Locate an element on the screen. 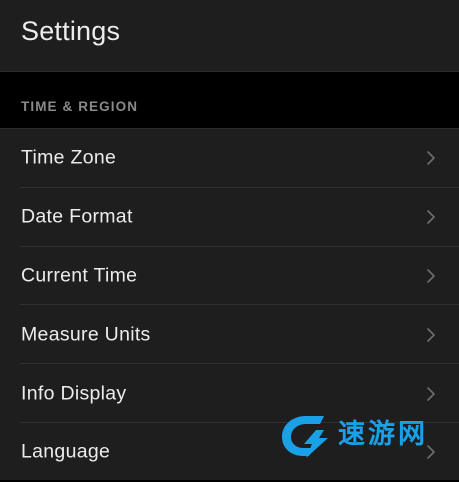 This screenshot has width=459, height=482. page-title: Settings is located at coordinates (71, 31).